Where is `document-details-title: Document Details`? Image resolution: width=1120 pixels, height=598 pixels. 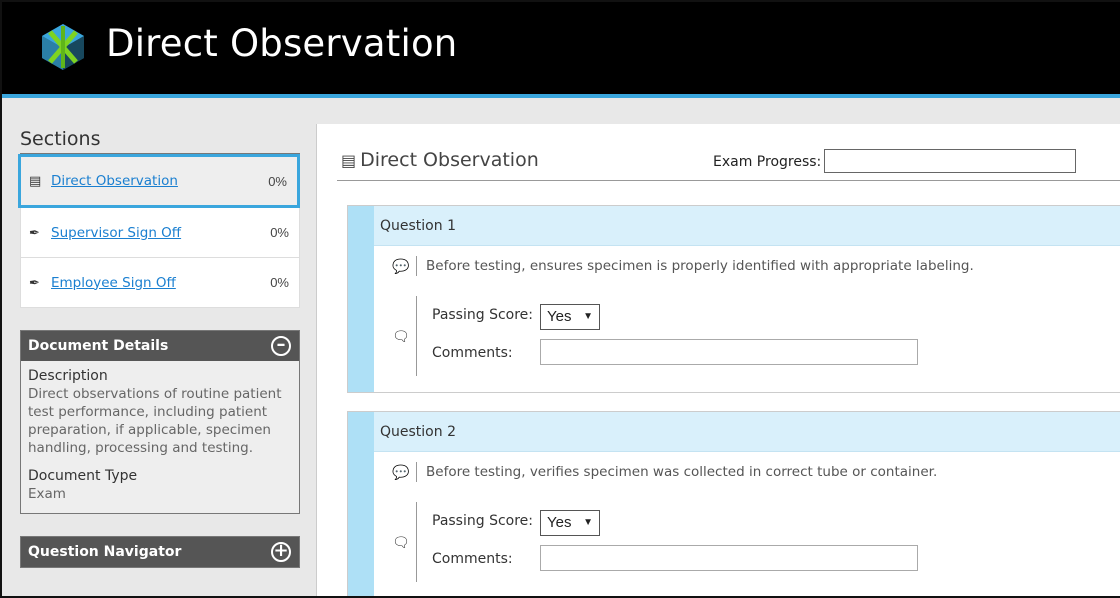
document-details-title: Document Details is located at coordinates (98, 346).